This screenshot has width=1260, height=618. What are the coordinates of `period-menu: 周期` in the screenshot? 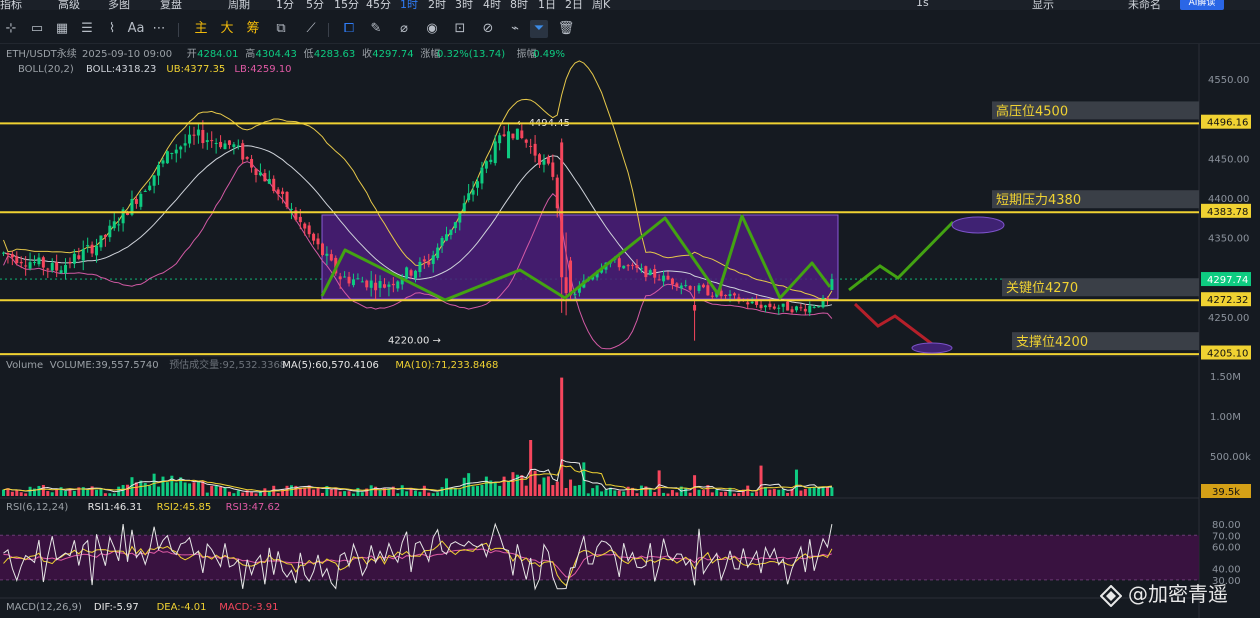 It's located at (239, 5).